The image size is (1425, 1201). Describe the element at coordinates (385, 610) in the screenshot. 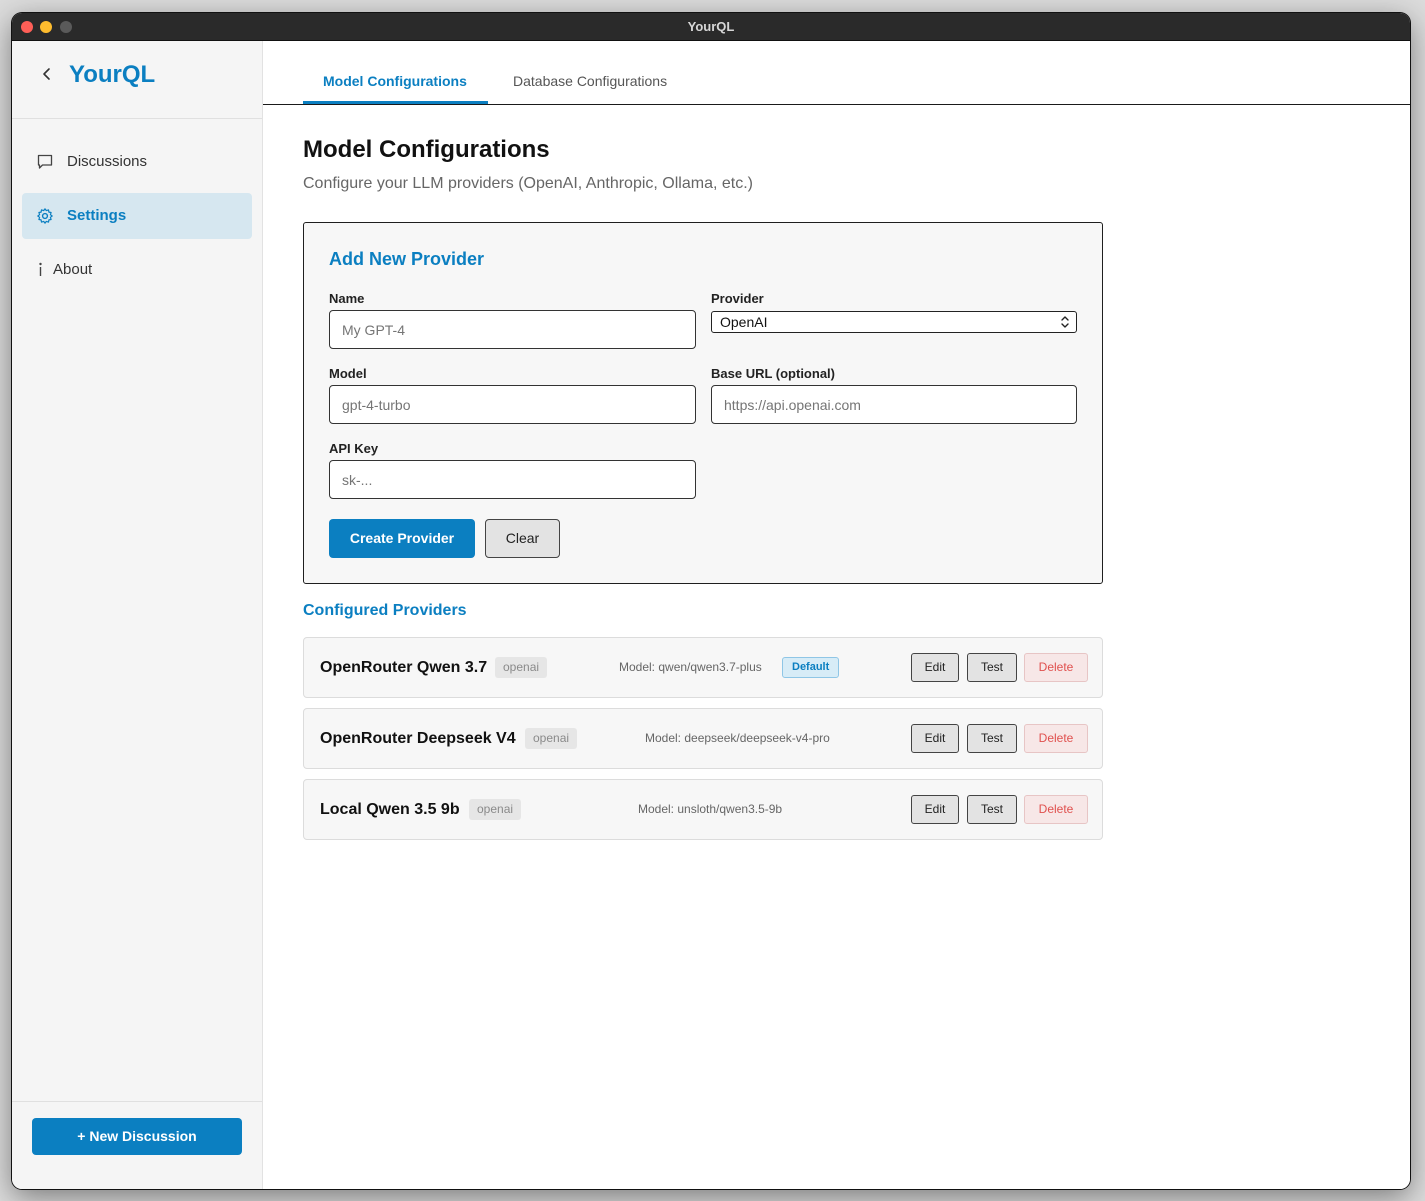

I see `configured-providers-title: Configured Providers` at that location.